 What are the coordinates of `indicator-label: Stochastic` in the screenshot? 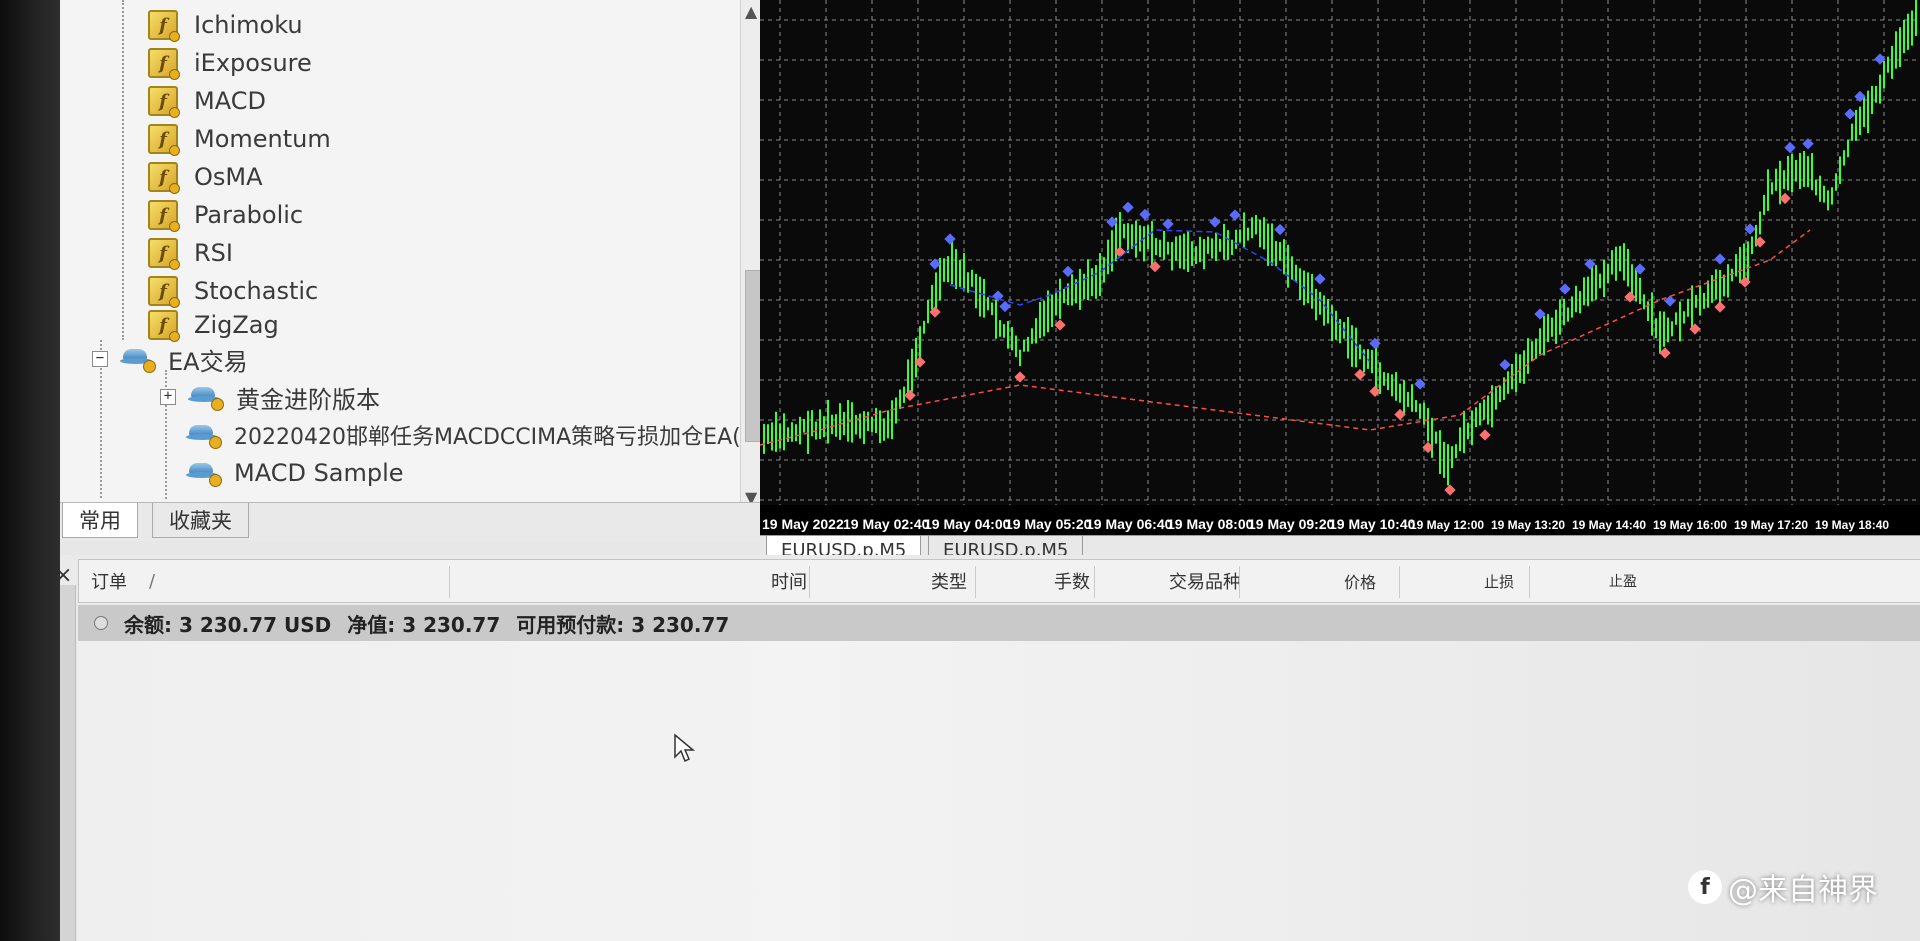 It's located at (256, 291).